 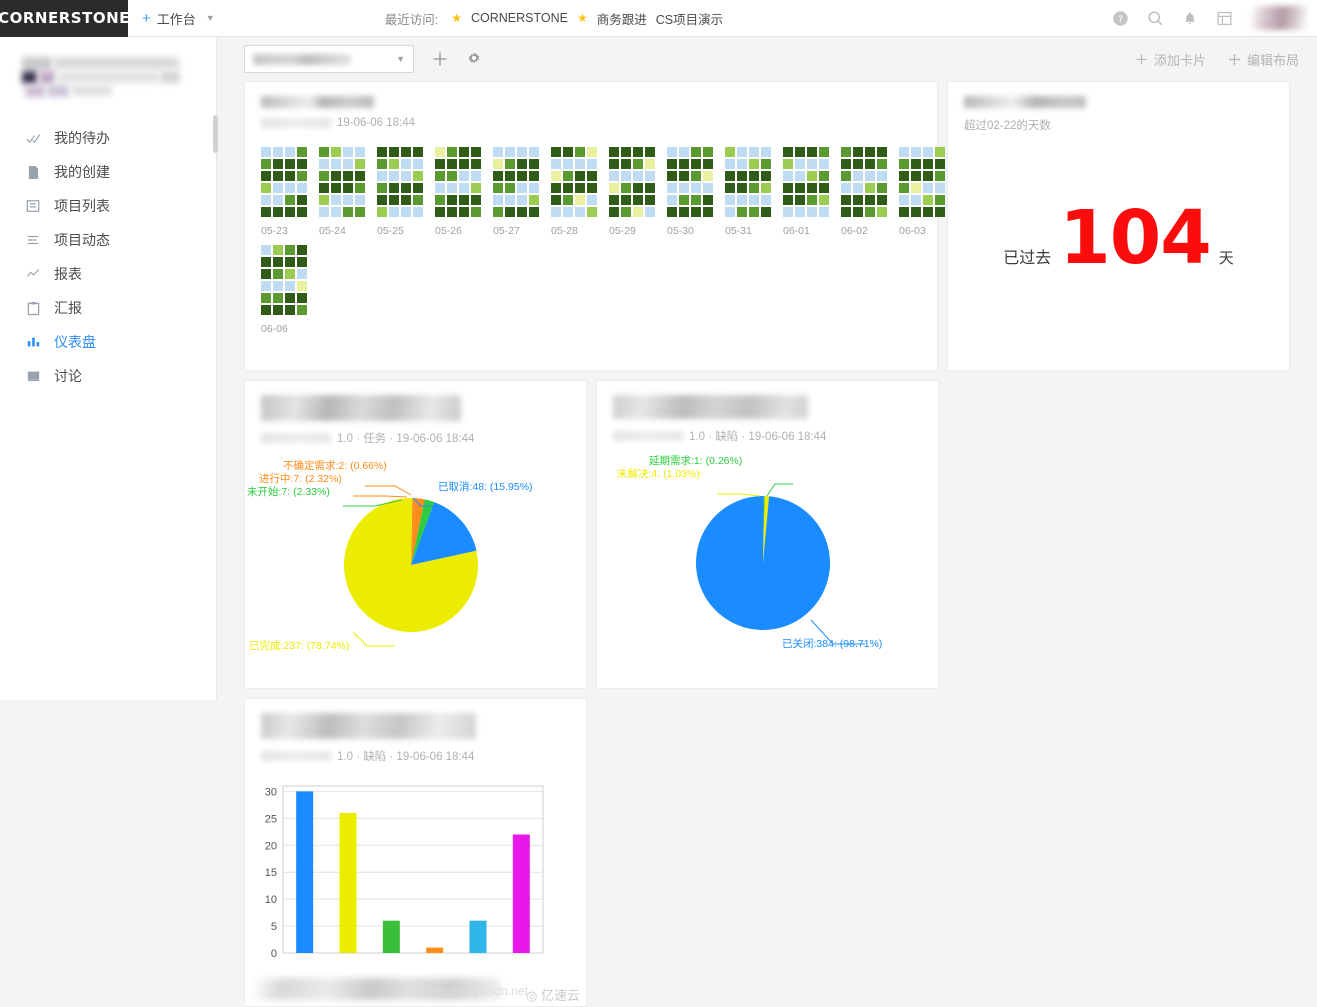 I want to click on apps-icon, so click(x=1224, y=18).